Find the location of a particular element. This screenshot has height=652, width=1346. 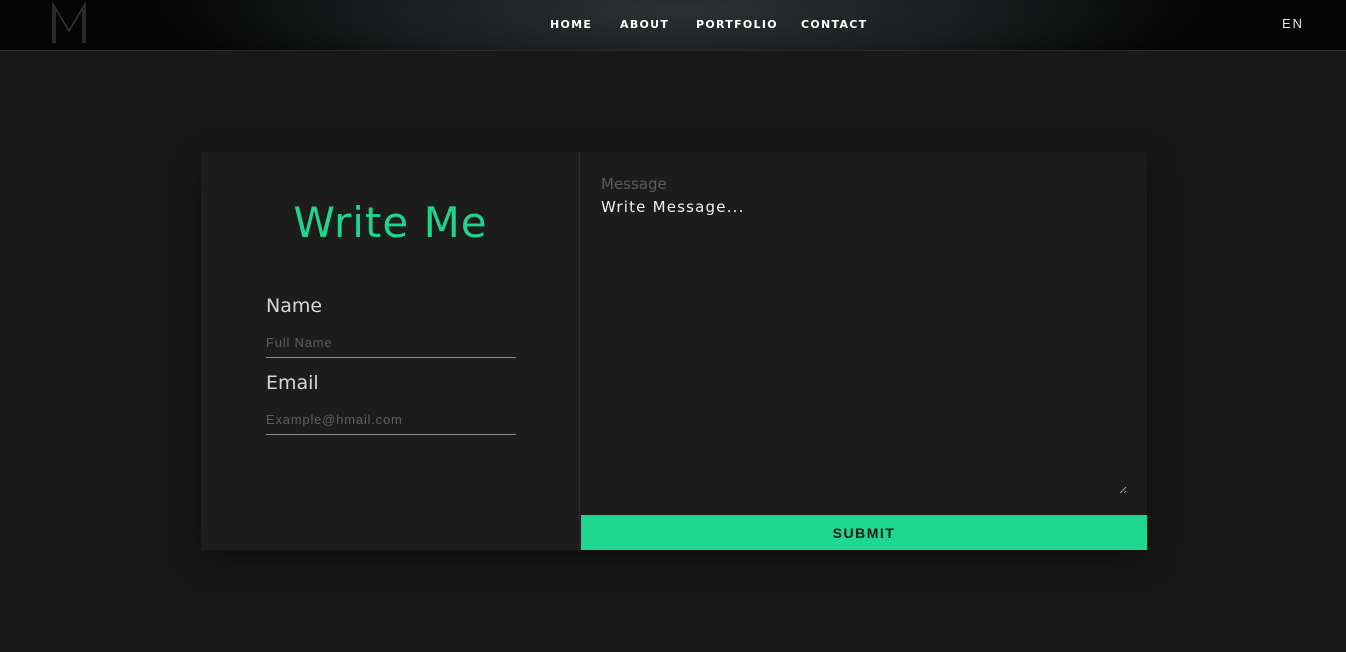

nav-contact-link: CONTACT is located at coordinates (834, 24).